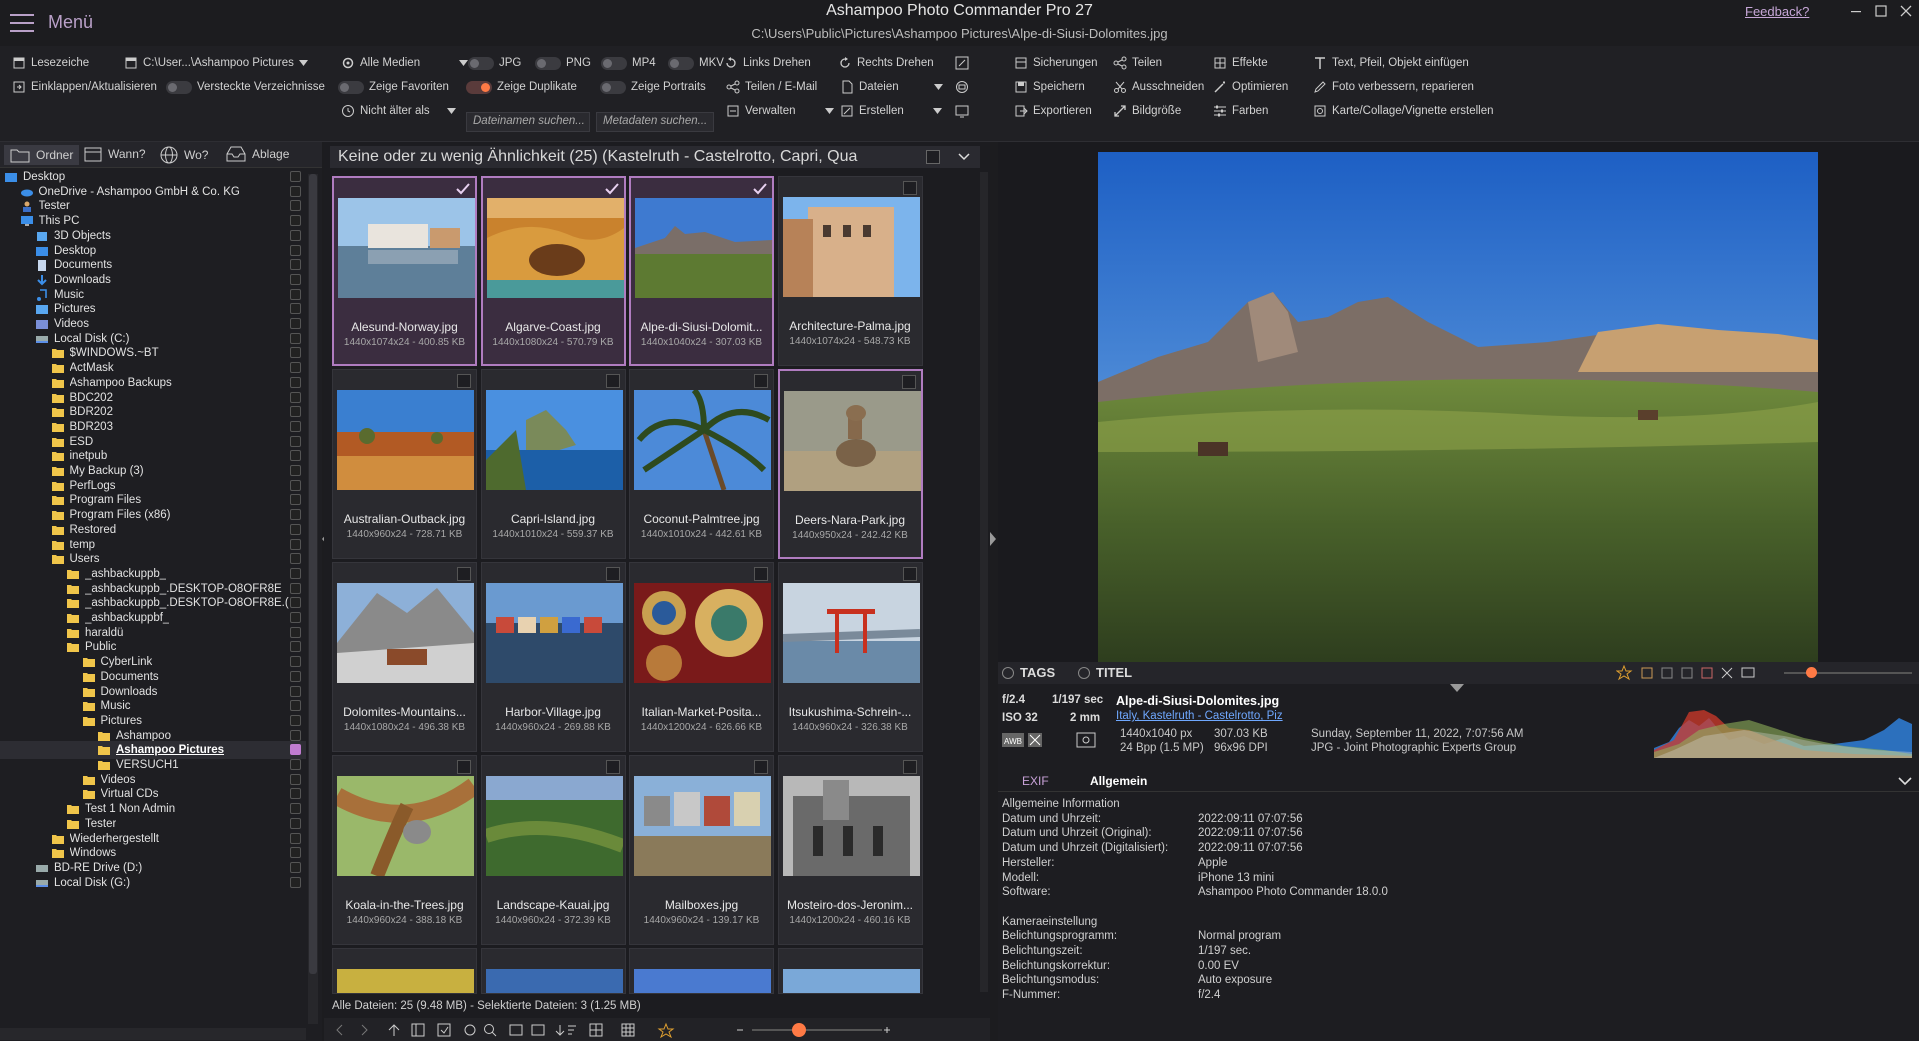 The image size is (1919, 1041). Describe the element at coordinates (933, 157) in the screenshot. I see `group-checkbox` at that location.